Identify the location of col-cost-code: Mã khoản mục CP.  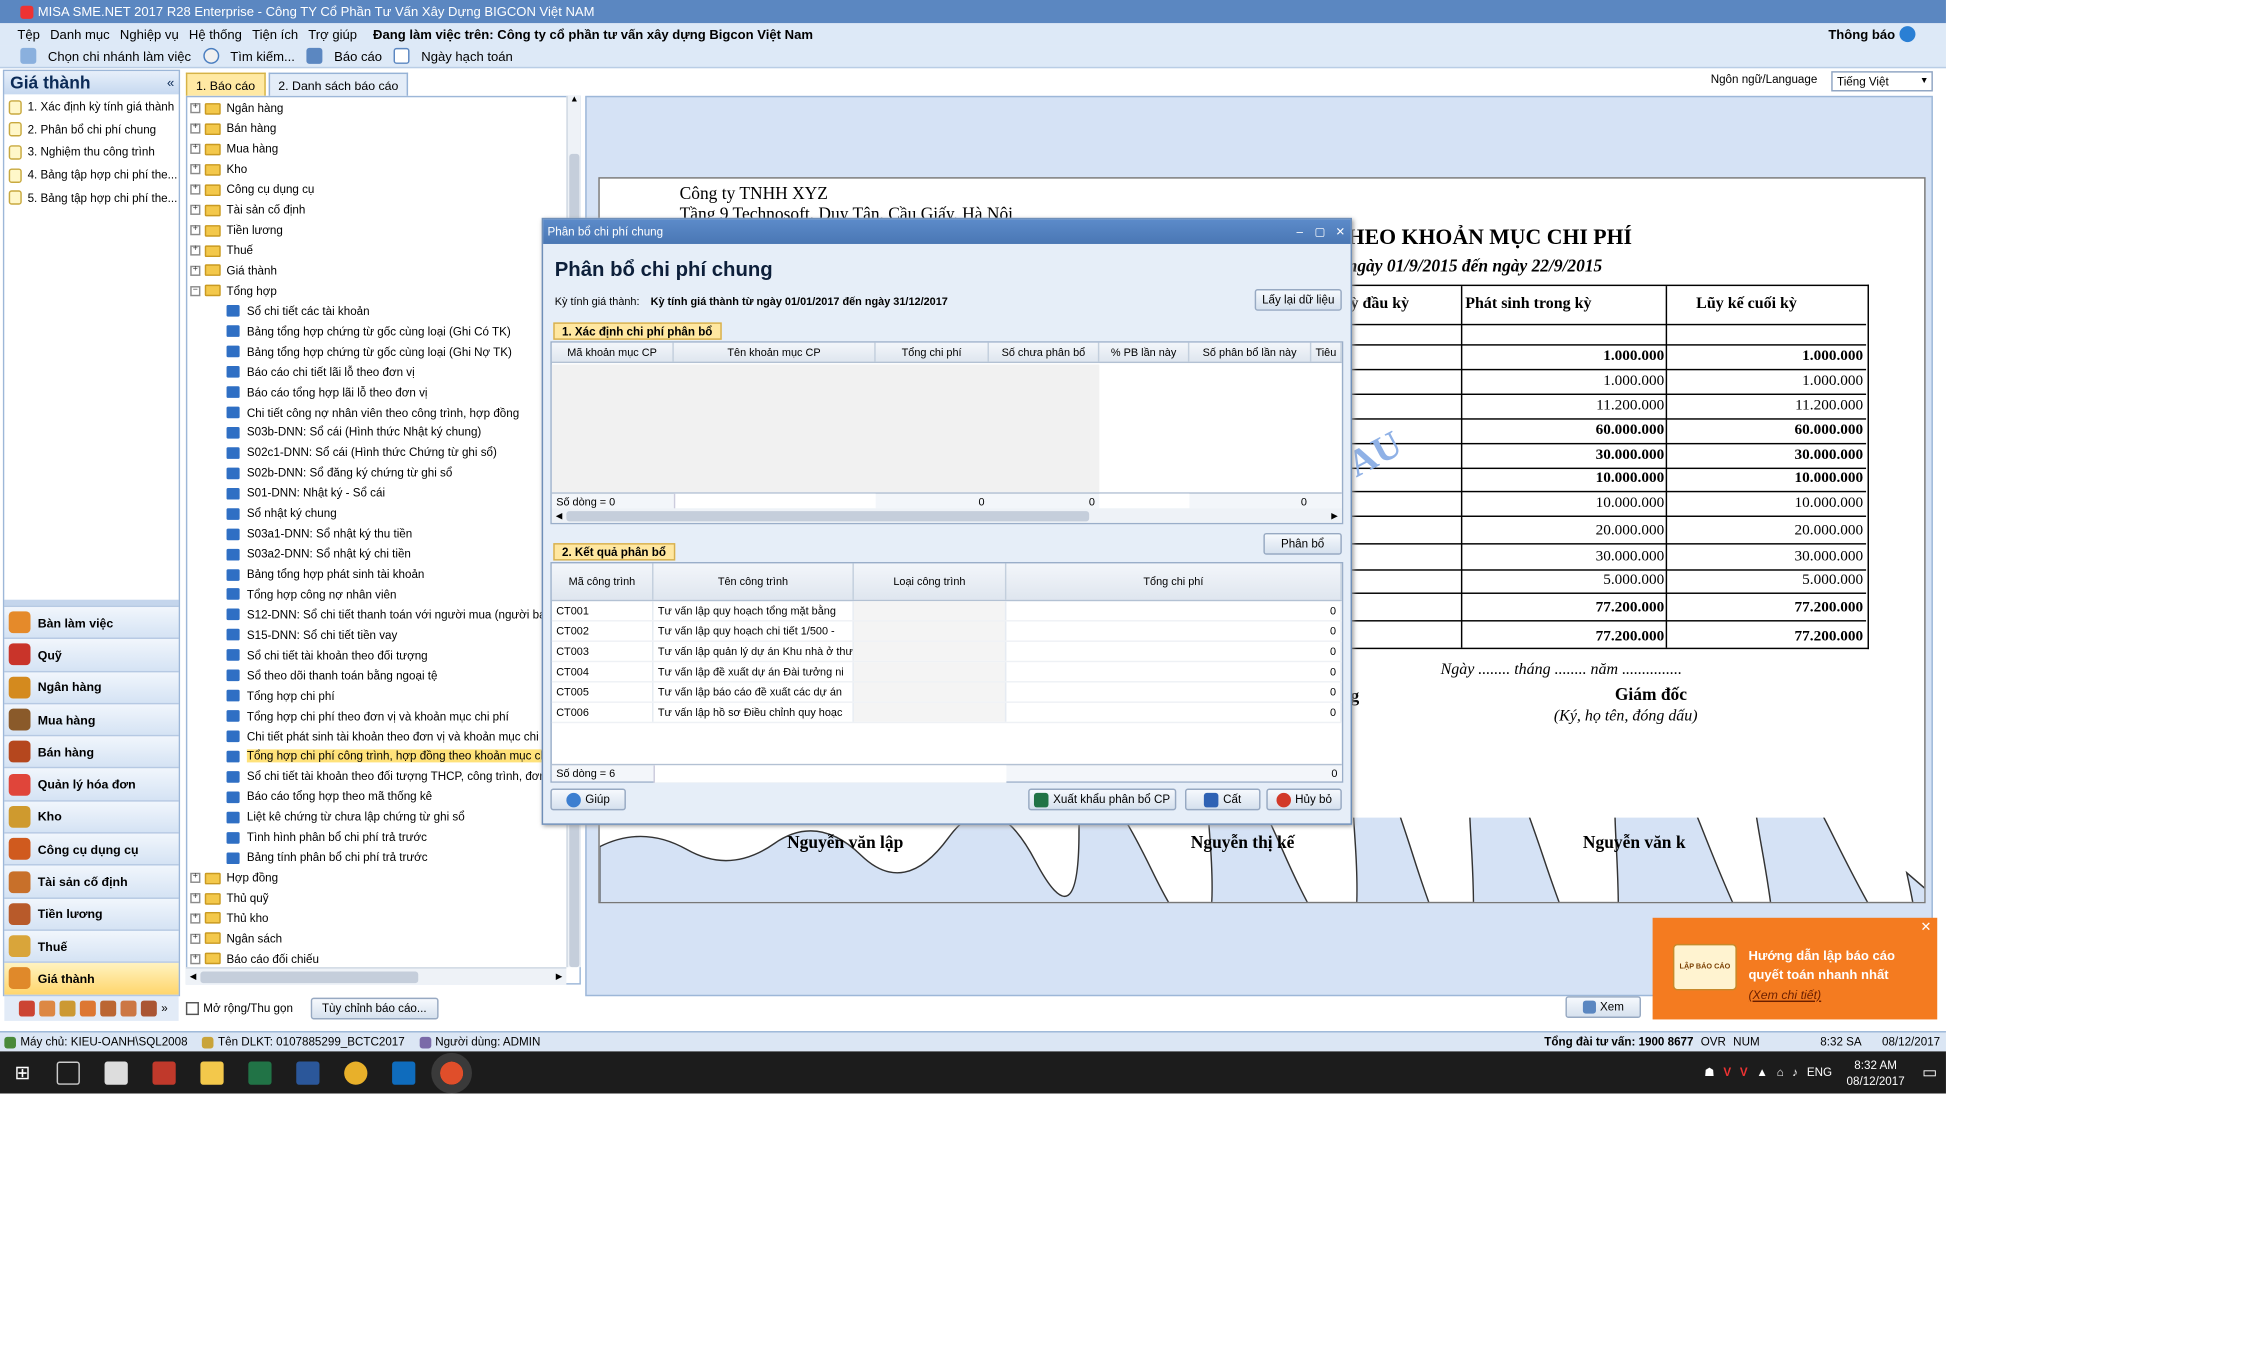
(613, 352).